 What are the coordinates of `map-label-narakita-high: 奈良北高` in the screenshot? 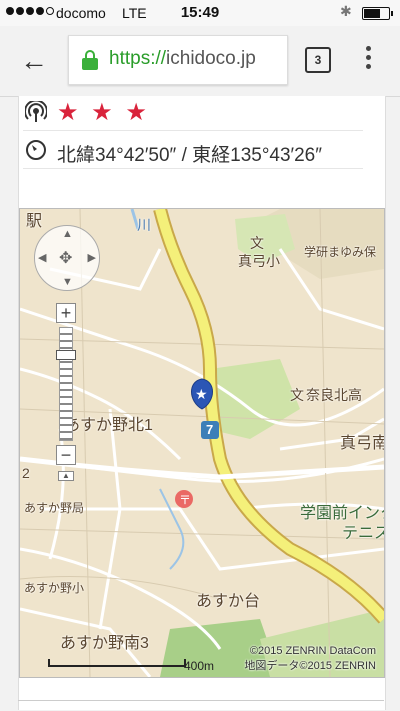 It's located at (334, 395).